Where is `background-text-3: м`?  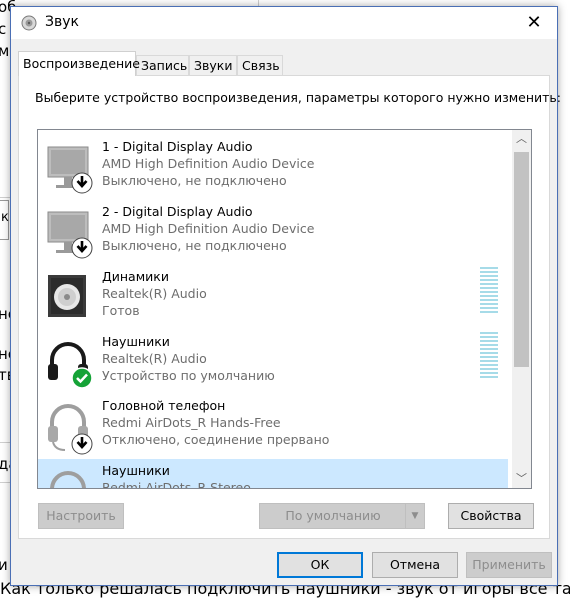 background-text-3: м is located at coordinates (5, 51).